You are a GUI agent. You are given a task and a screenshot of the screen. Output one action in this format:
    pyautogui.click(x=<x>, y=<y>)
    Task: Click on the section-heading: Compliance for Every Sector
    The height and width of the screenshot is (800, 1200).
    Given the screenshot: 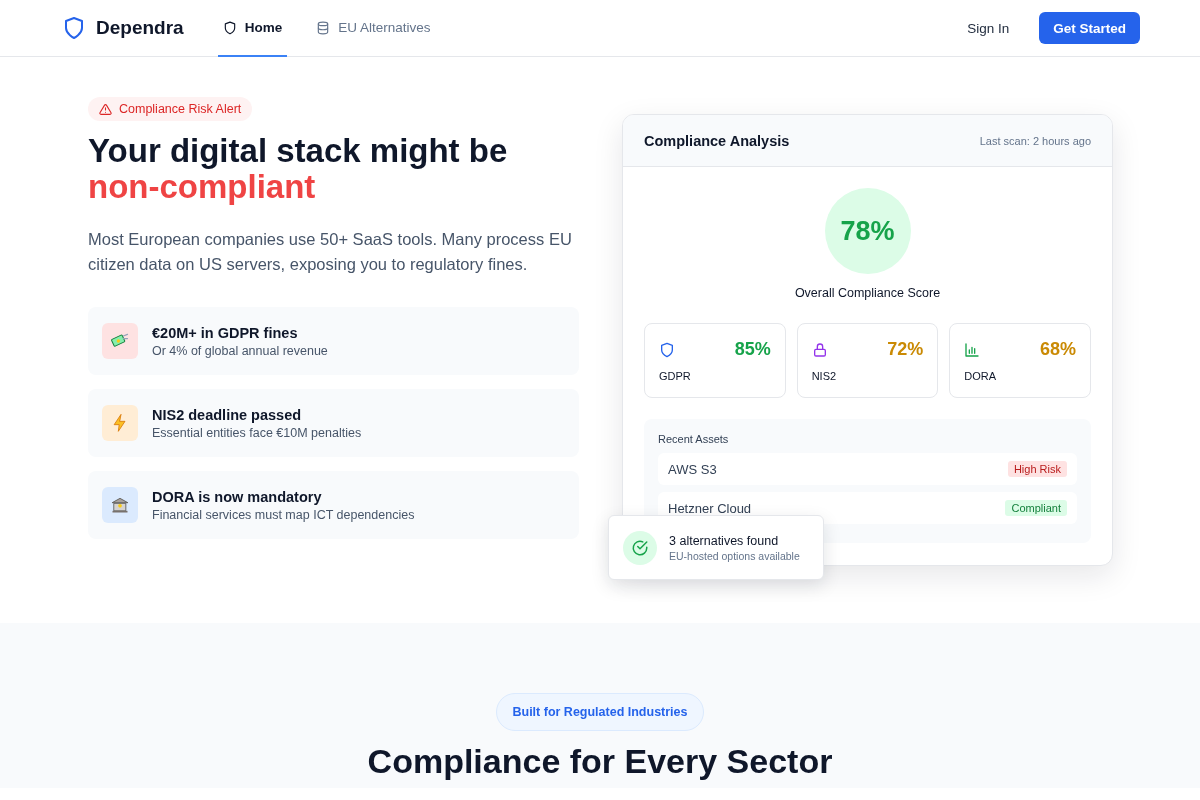 What is the action you would take?
    pyautogui.click(x=600, y=761)
    